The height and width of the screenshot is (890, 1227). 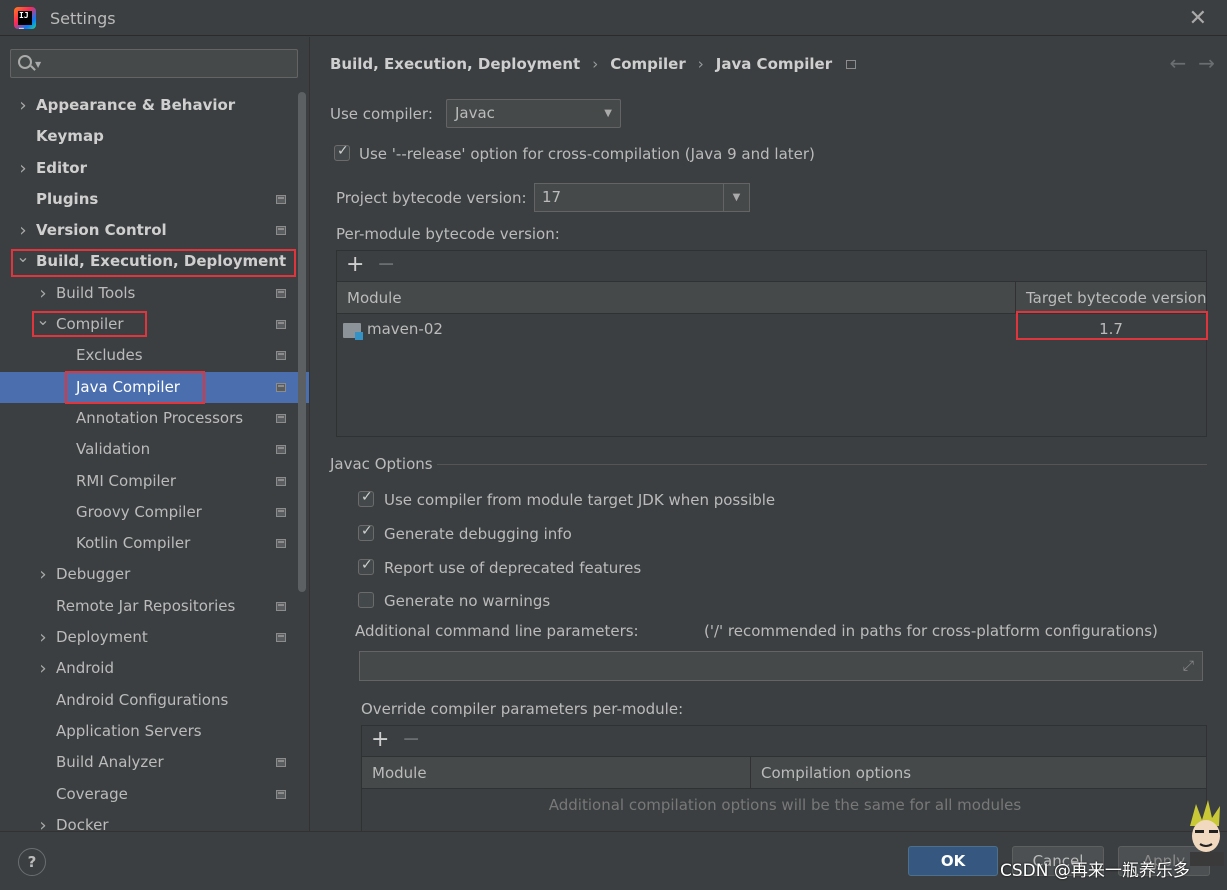 I want to click on sidebar-item-label: Java Compiler, so click(x=128, y=386).